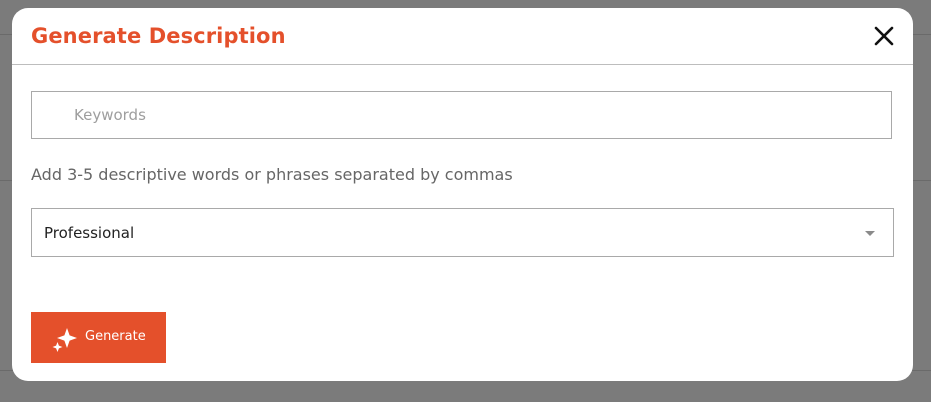 This screenshot has width=931, height=402. I want to click on tone-select: Professional, so click(462, 232).